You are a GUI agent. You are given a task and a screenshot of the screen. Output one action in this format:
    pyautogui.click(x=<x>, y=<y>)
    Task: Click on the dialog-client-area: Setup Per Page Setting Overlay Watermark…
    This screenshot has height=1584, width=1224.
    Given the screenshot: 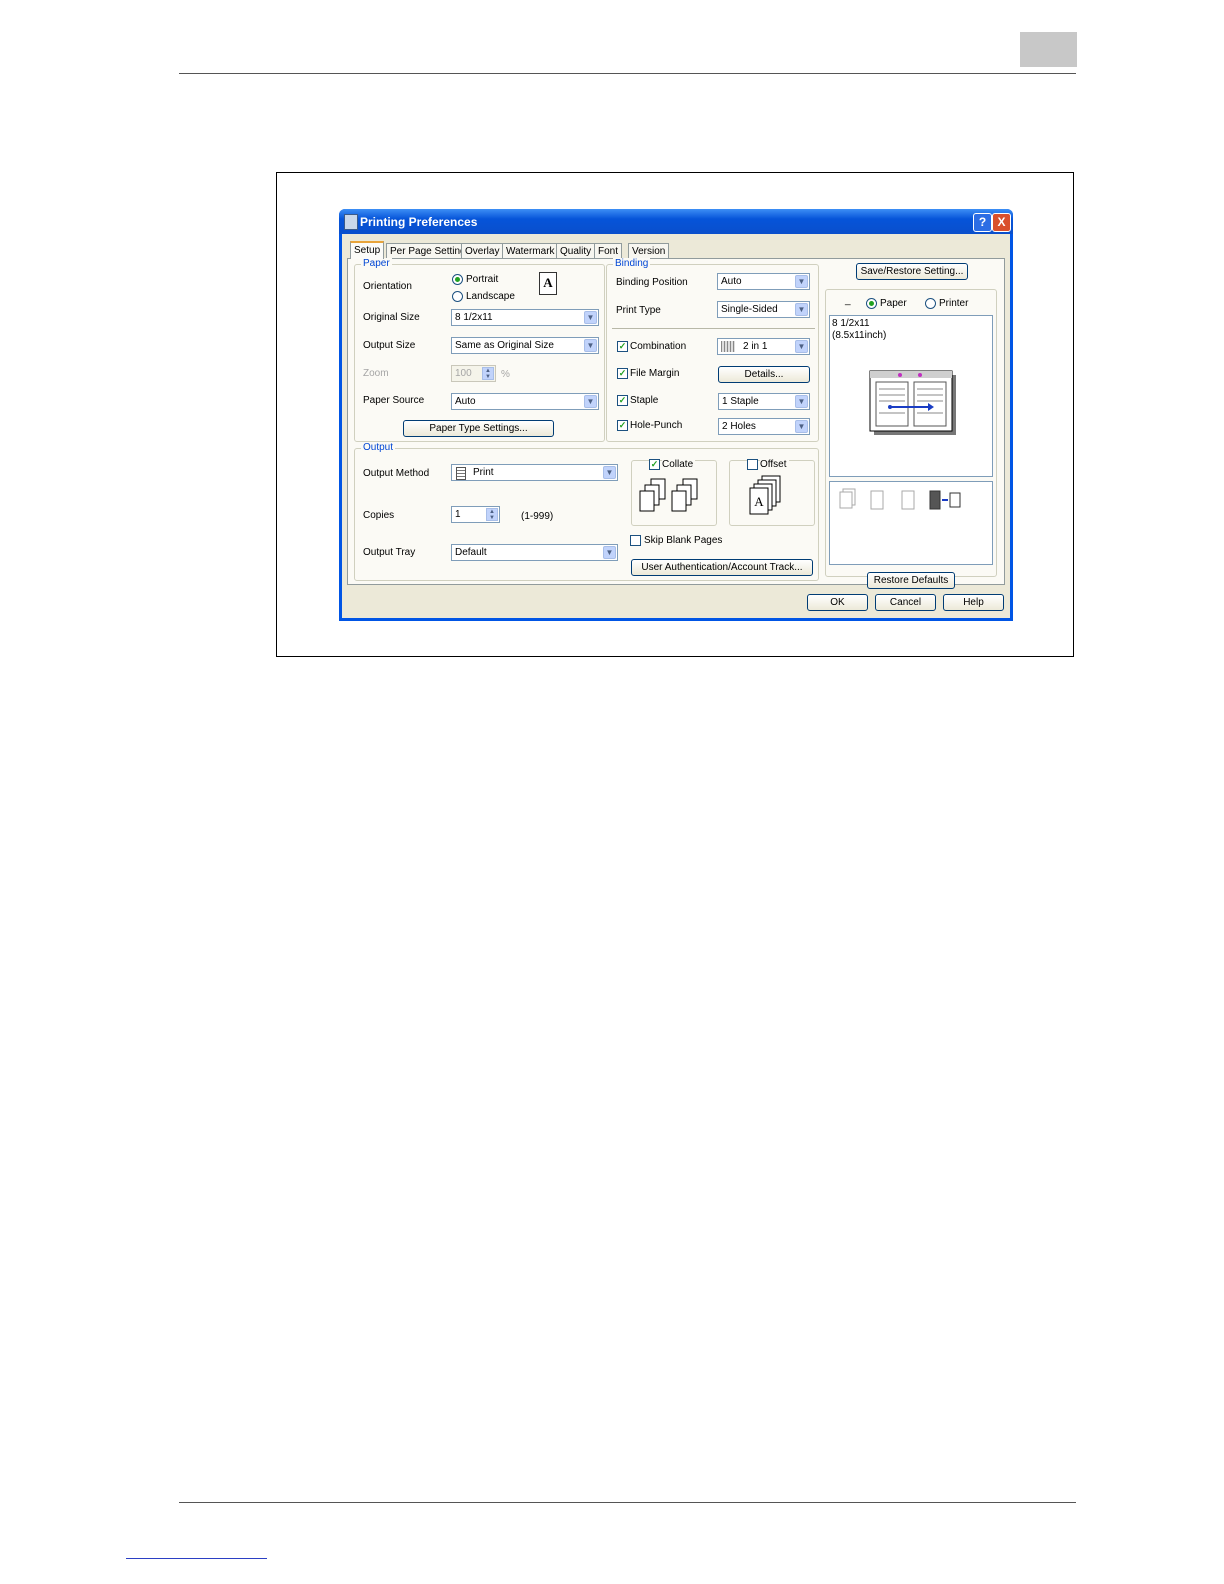 What is the action you would take?
    pyautogui.click(x=676, y=426)
    